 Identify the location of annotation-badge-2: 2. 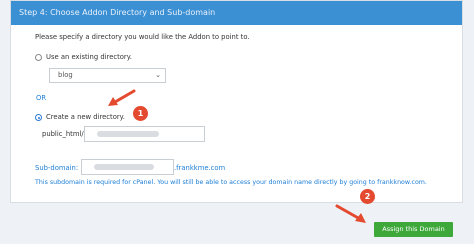
(367, 196).